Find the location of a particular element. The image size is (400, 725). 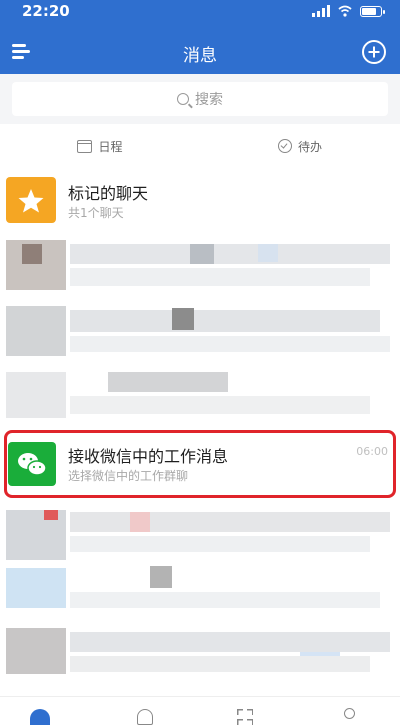

battery-icon is located at coordinates (372, 11).